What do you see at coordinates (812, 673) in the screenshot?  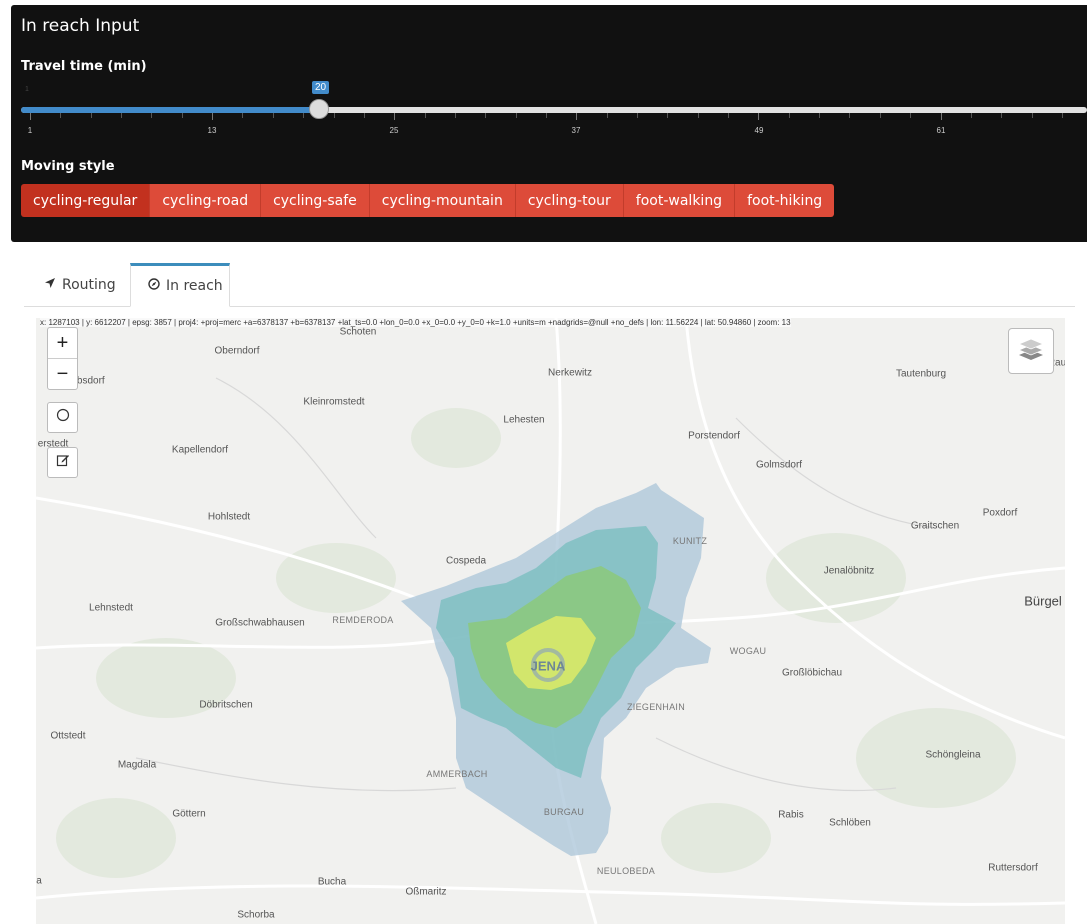 I see `place-label: Großlöbichau` at bounding box center [812, 673].